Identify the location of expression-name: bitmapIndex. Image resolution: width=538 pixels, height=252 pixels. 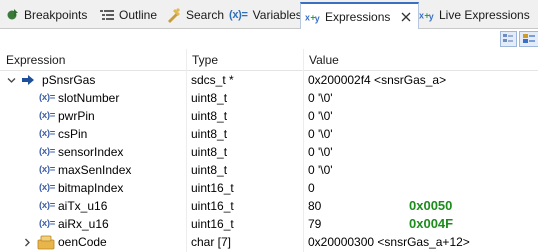
(91, 188).